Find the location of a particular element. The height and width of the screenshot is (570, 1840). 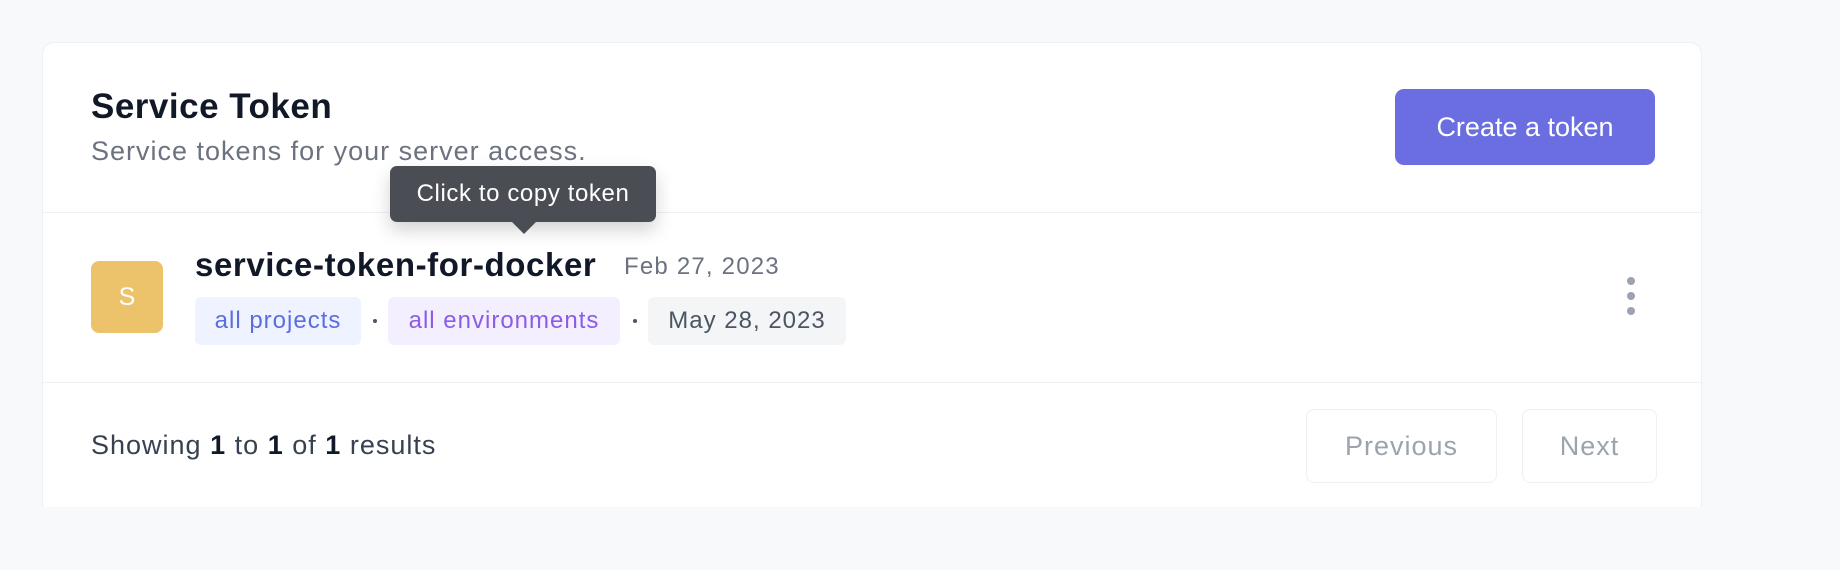

tooltip-text: Click to copy token is located at coordinates (523, 193).